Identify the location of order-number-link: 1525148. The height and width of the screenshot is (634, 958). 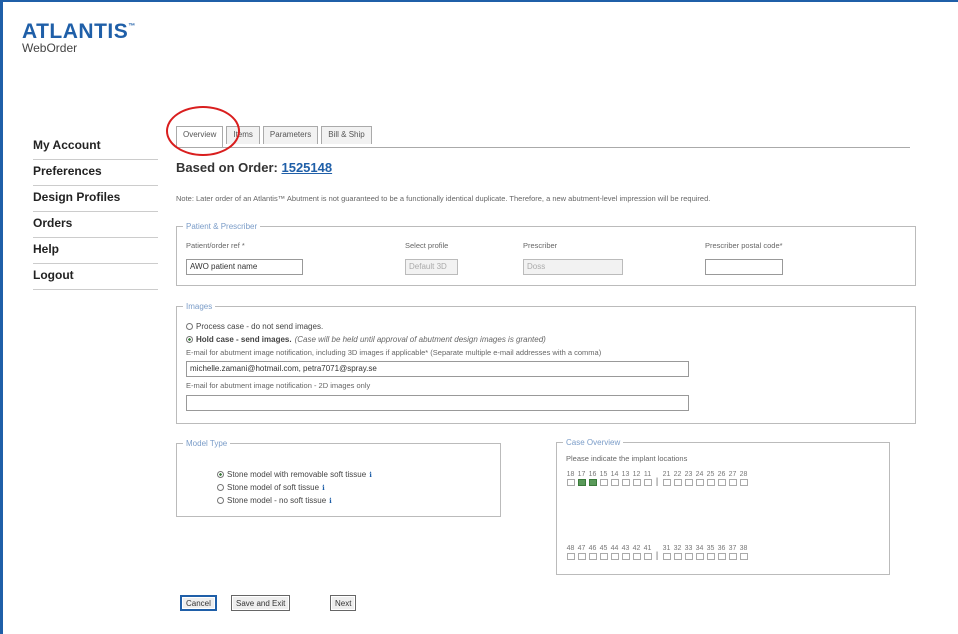
(306, 167).